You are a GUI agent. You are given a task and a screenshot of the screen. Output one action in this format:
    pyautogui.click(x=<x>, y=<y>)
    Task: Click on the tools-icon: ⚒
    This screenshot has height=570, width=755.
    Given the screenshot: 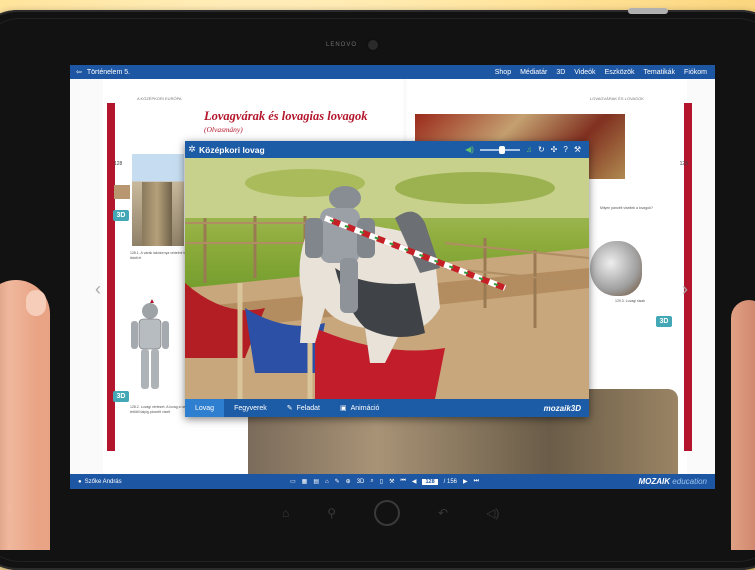 What is the action you would take?
    pyautogui.click(x=391, y=481)
    